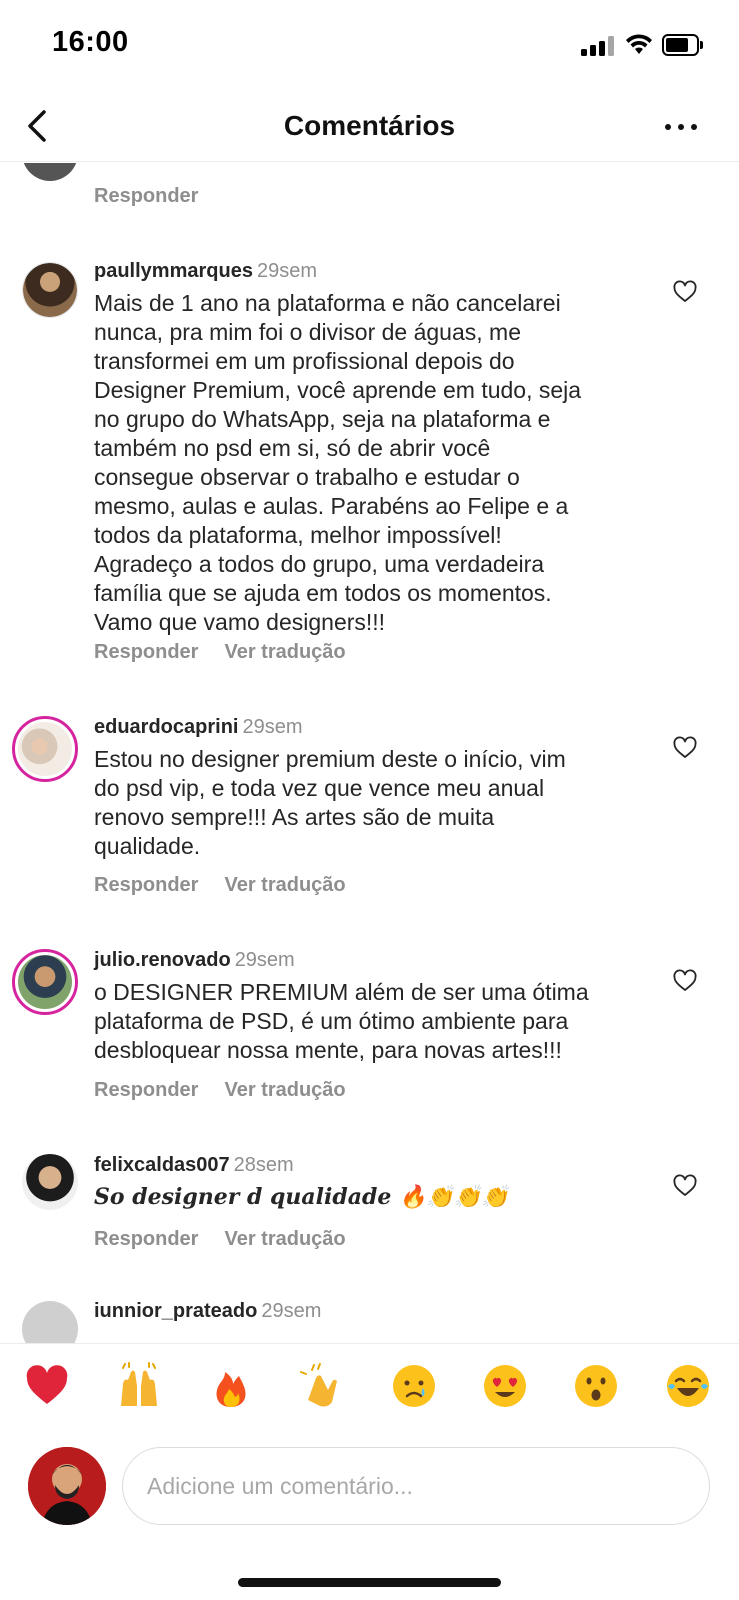  I want to click on comment-username: eduardocaprini, so click(166, 727).